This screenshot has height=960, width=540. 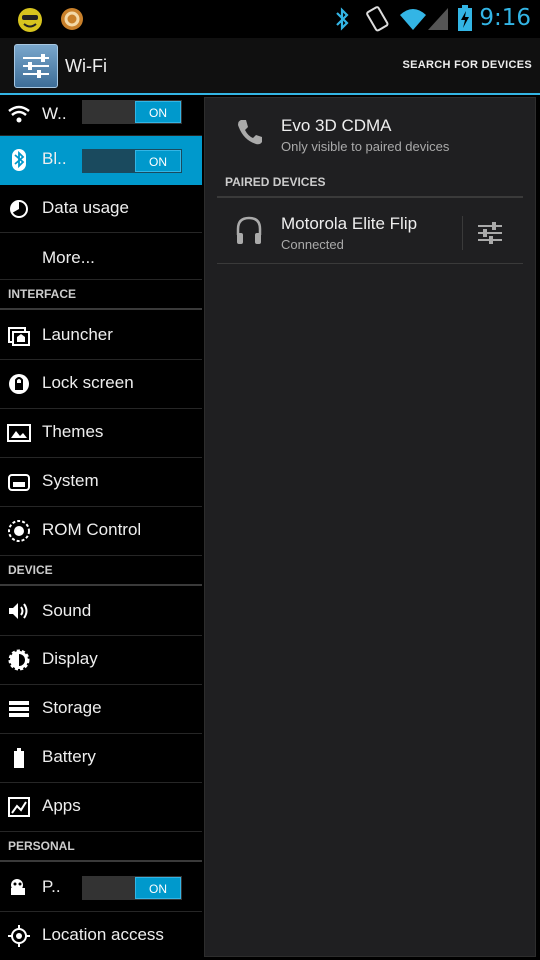 What do you see at coordinates (19, 807) in the screenshot?
I see `apps-icon` at bounding box center [19, 807].